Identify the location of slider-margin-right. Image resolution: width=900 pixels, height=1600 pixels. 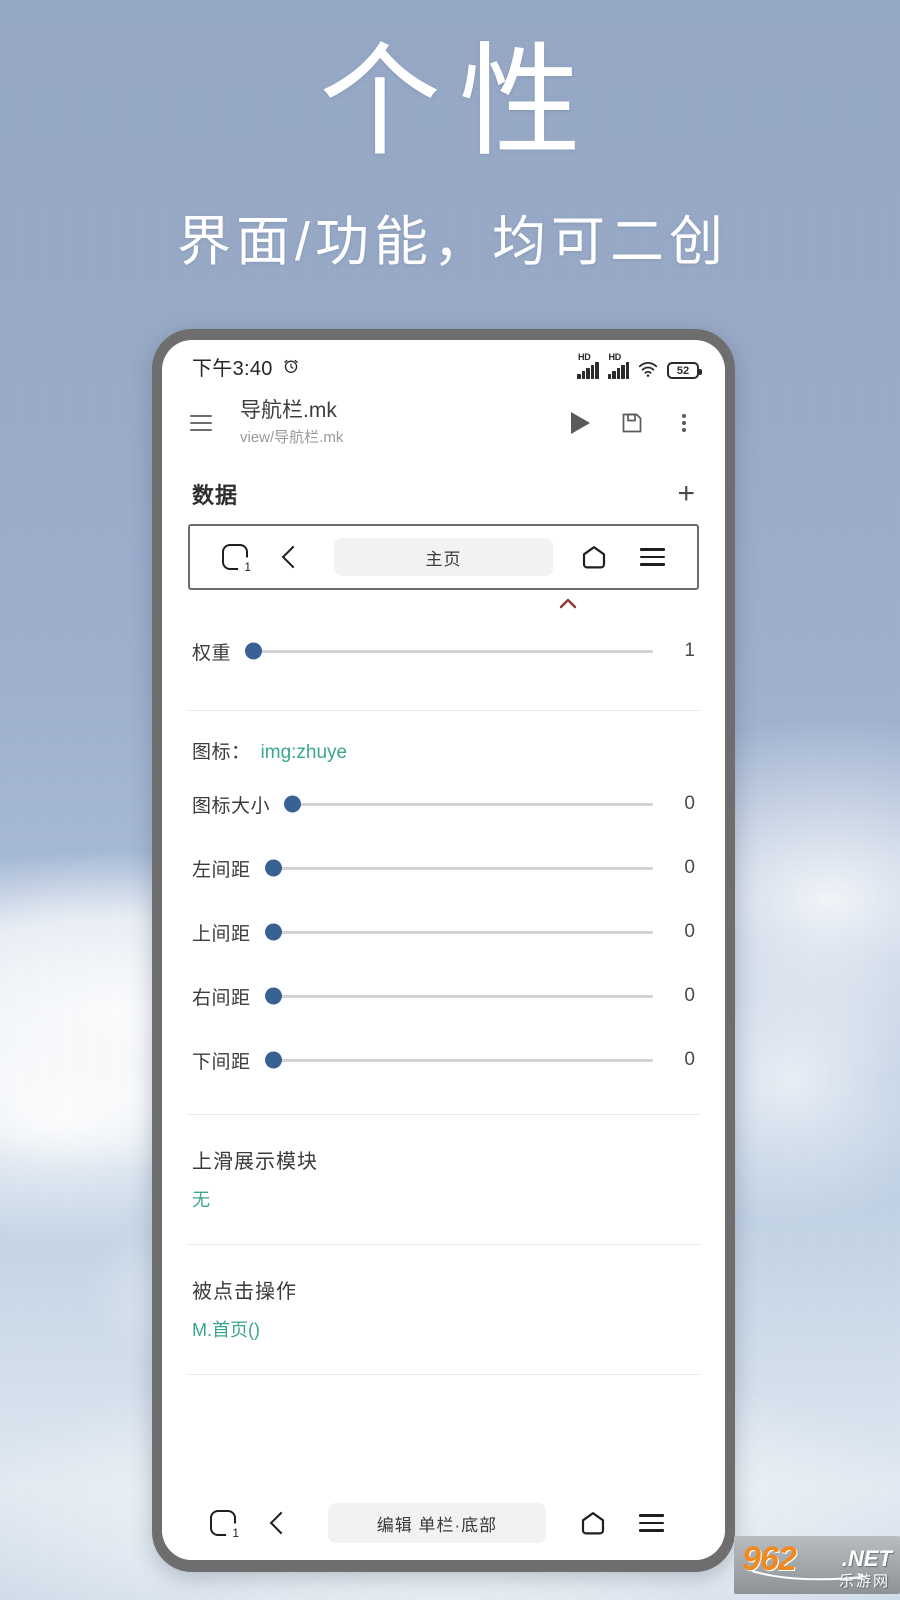
(458, 996).